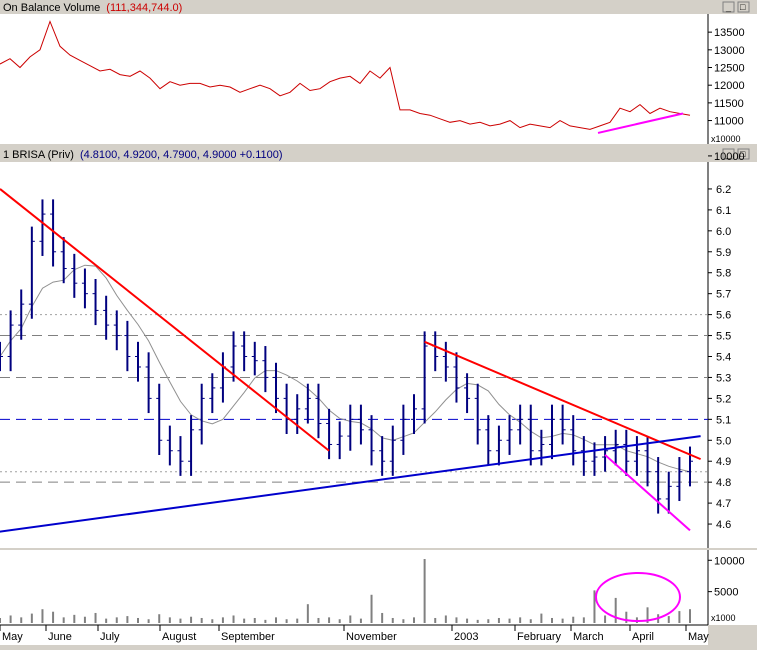 This screenshot has height=650, width=757. What do you see at coordinates (60, 637) in the screenshot?
I see `x-tick-label: June` at bounding box center [60, 637].